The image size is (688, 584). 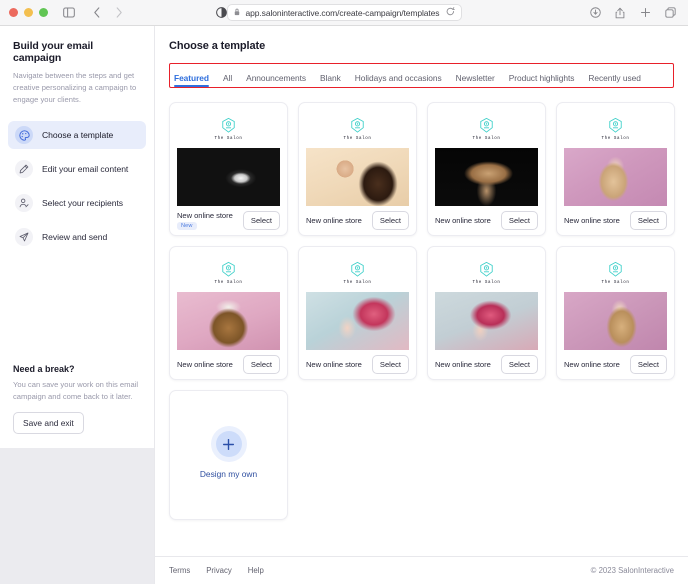 What do you see at coordinates (24, 135) in the screenshot?
I see `palette-icon` at bounding box center [24, 135].